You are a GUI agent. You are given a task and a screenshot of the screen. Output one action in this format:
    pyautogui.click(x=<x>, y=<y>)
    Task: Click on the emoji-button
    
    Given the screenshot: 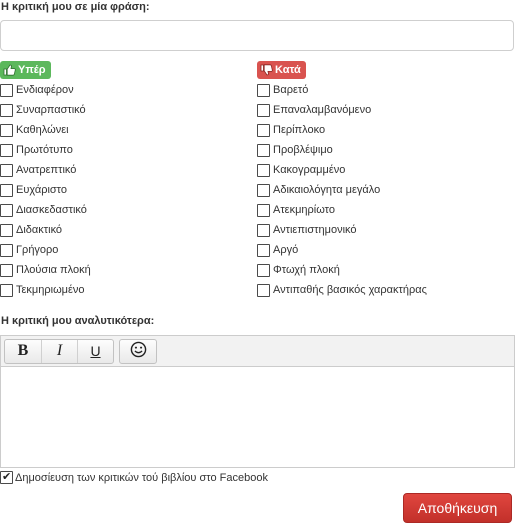 What is the action you would take?
    pyautogui.click(x=138, y=351)
    